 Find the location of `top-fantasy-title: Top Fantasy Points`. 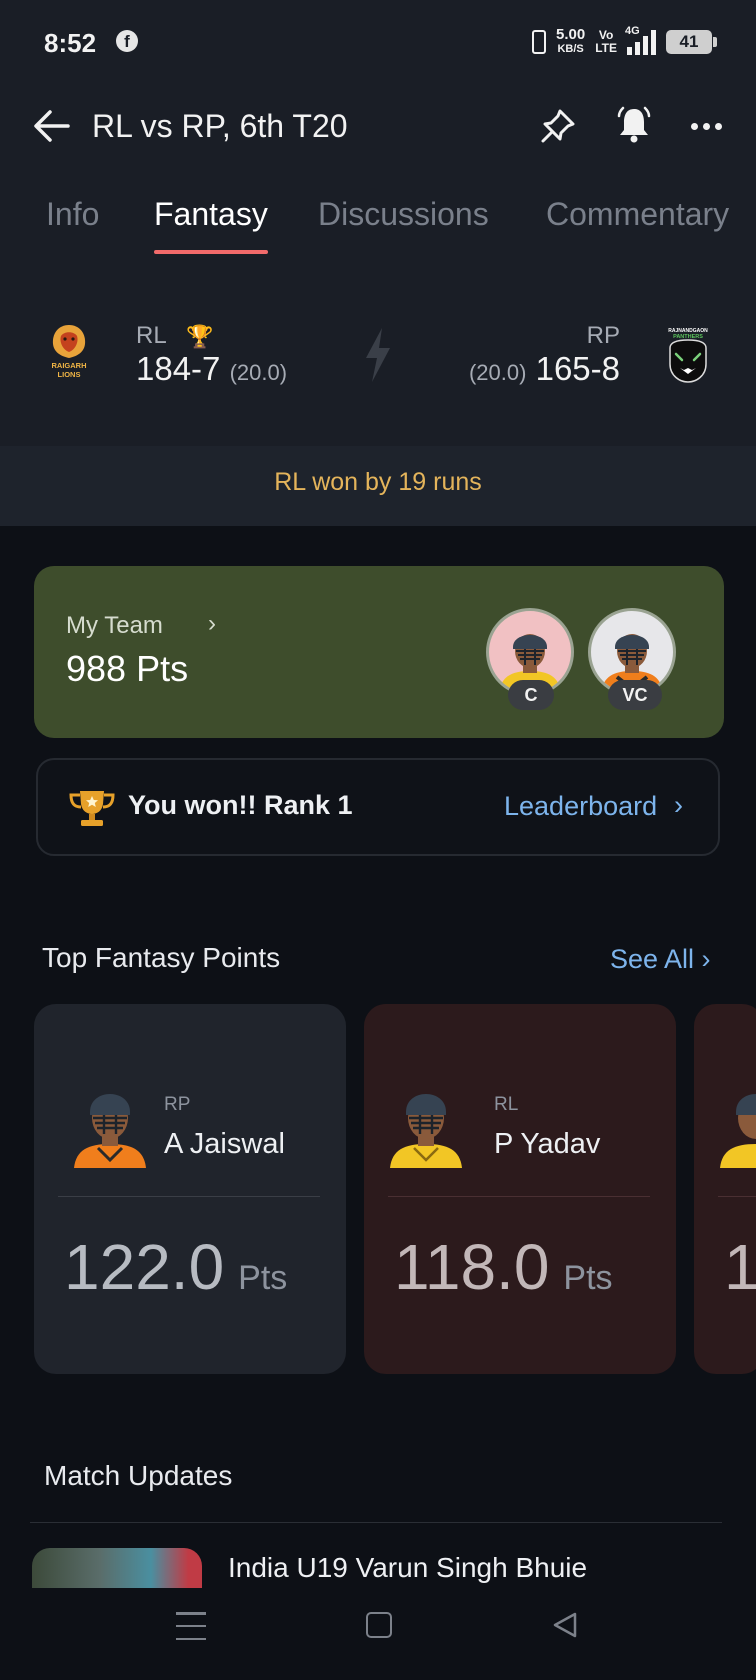

top-fantasy-title: Top Fantasy Points is located at coordinates (161, 957).